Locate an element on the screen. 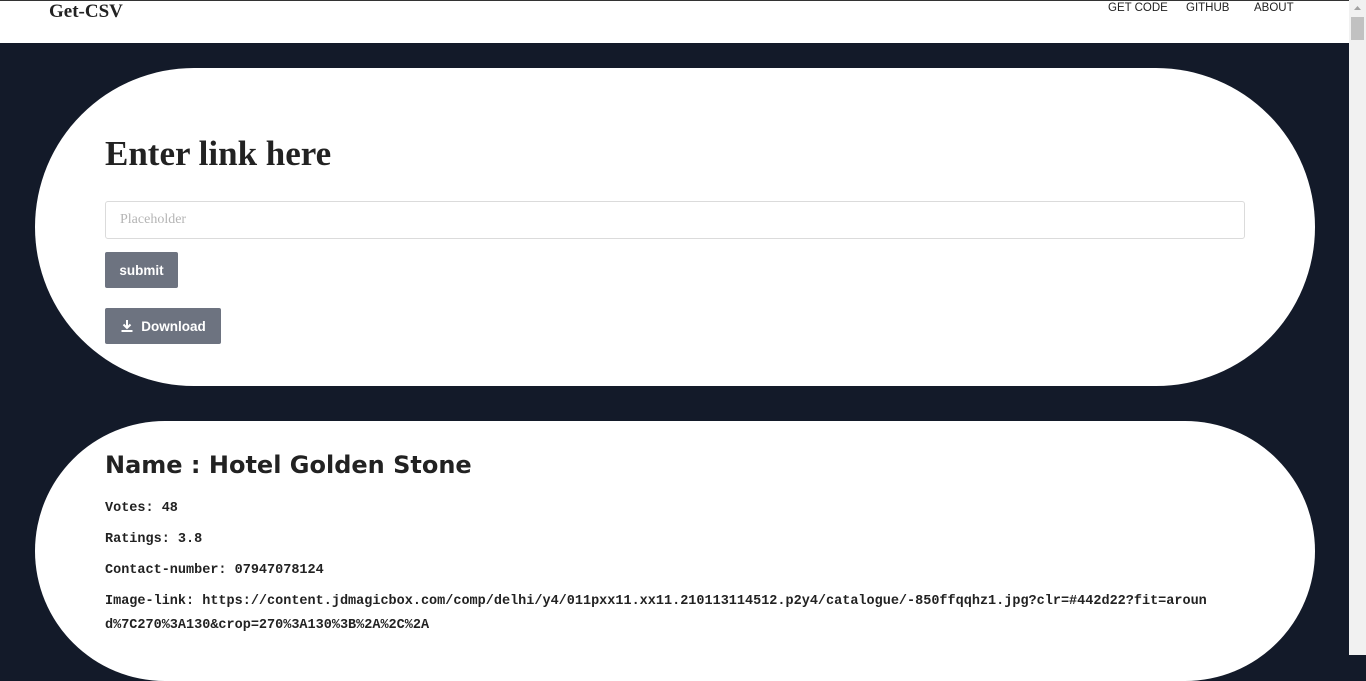 The image size is (1366, 681). page-scrollbar is located at coordinates (1357, 327).